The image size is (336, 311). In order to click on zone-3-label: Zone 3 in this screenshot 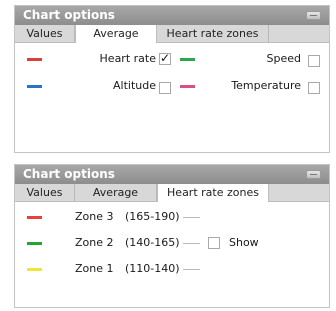, I will do `click(94, 216)`.